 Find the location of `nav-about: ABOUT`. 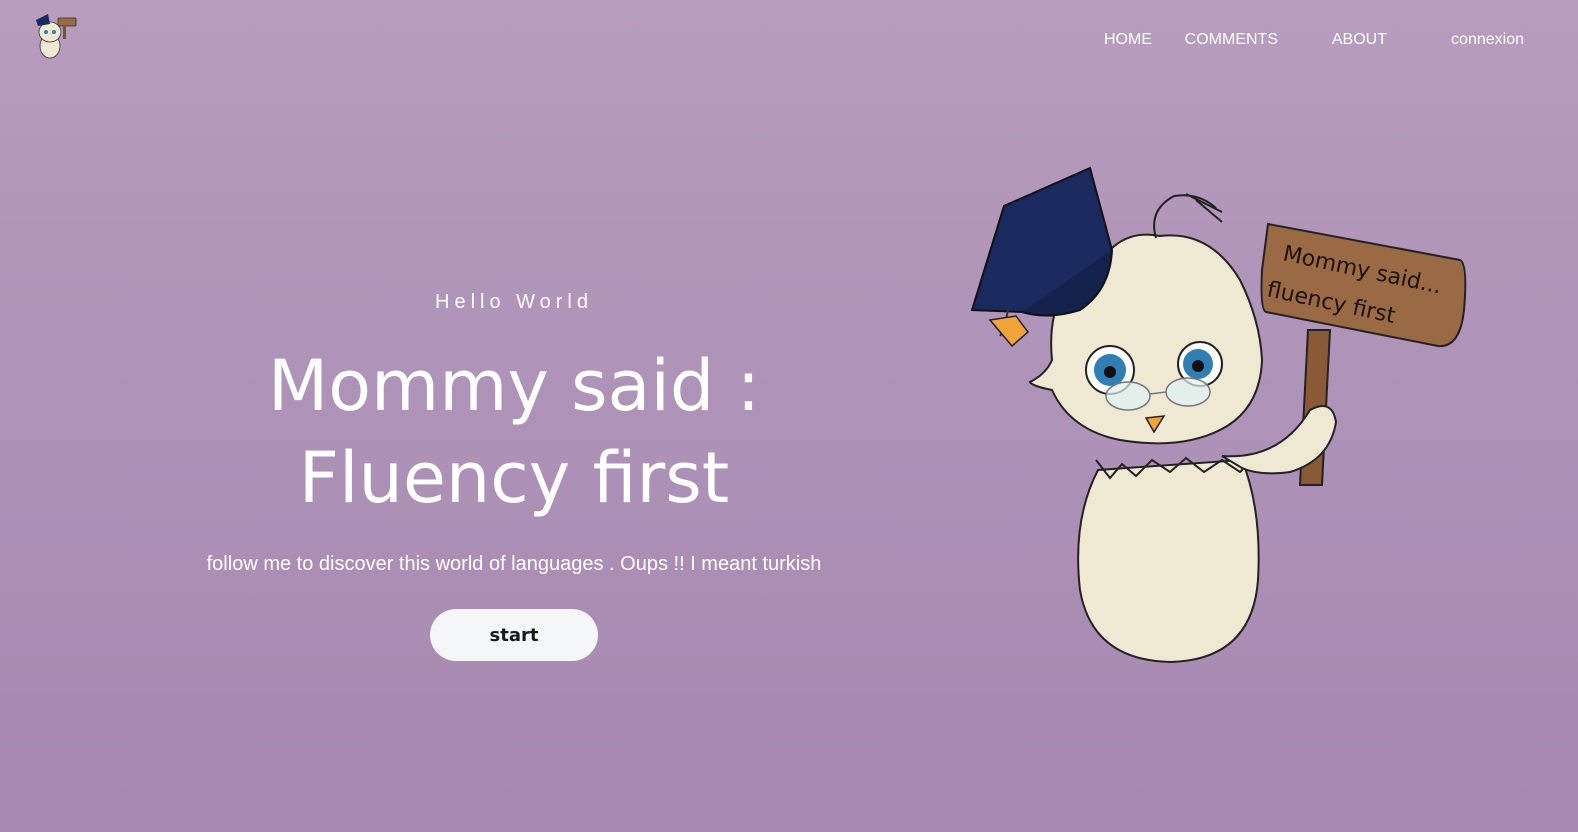

nav-about: ABOUT is located at coordinates (1359, 40).